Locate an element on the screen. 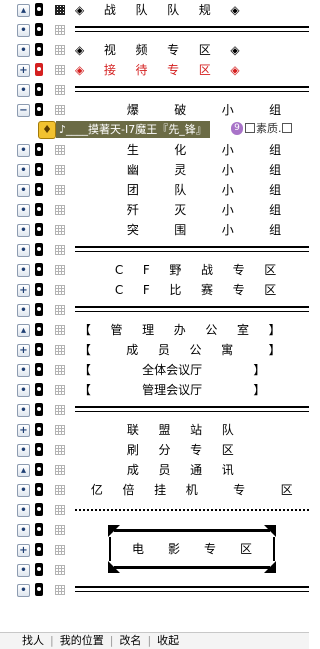 The image size is (320, 649). channel-label: 【 成 员 公 寓 】 is located at coordinates (178, 350).